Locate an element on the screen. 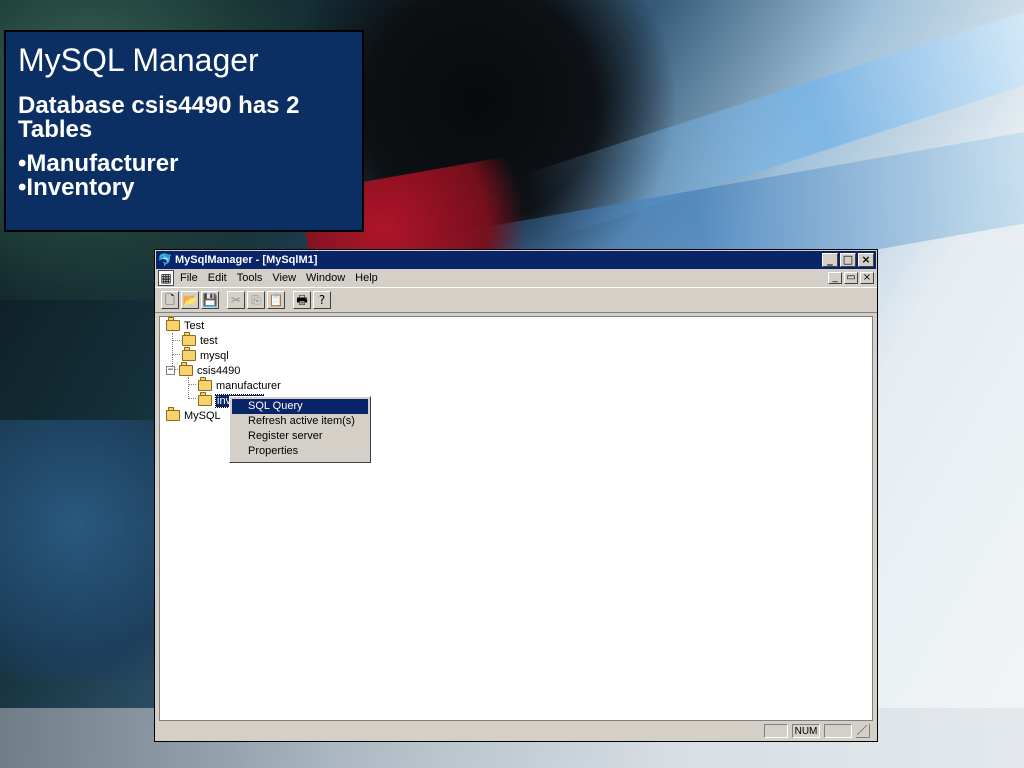  menu-view: View is located at coordinates (284, 278).